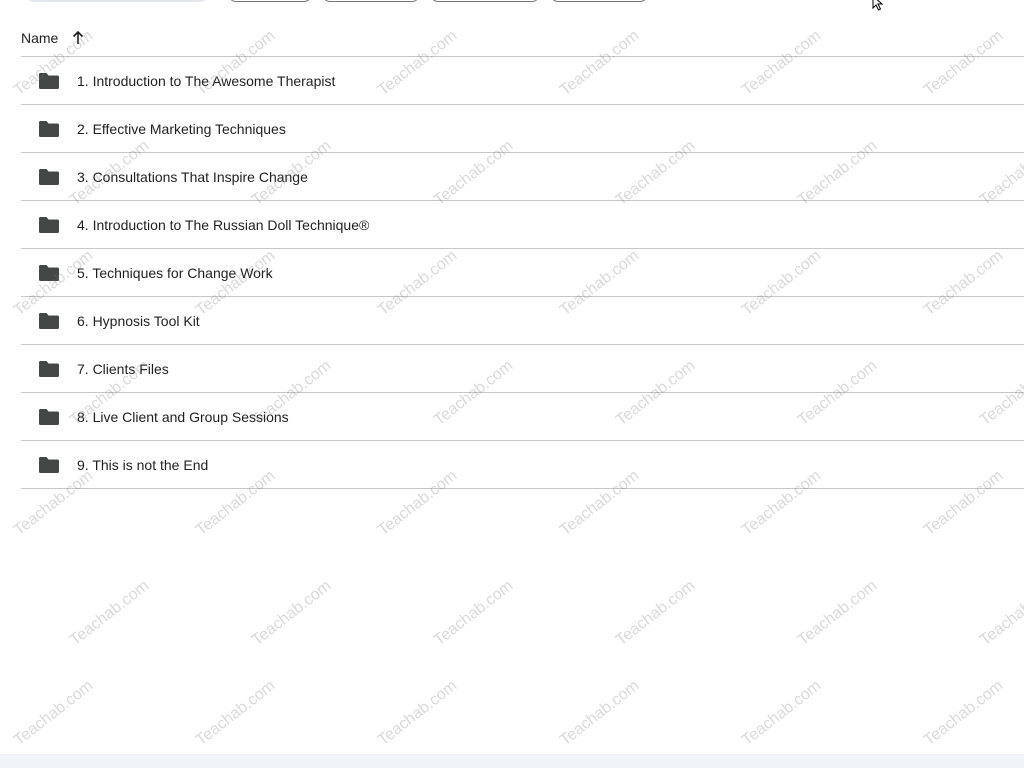 The height and width of the screenshot is (768, 1024). I want to click on folder-name: 7. Clients Files, so click(123, 368).